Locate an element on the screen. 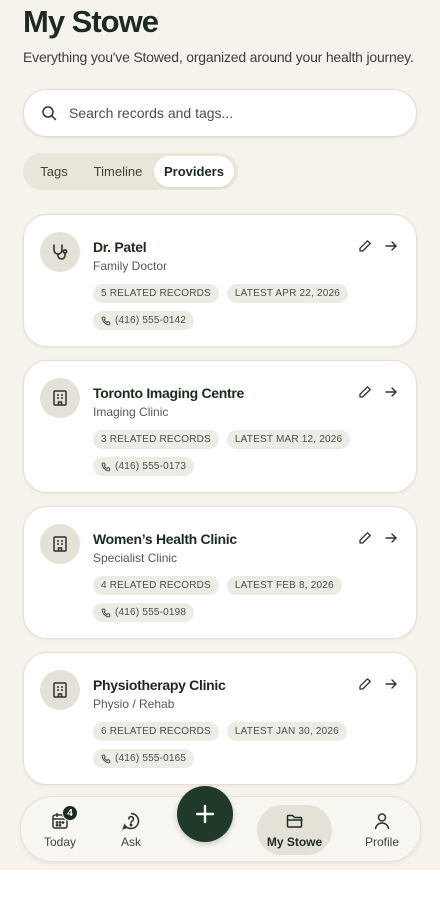  view-switcher: Tags Timeline Providers is located at coordinates (130, 171).